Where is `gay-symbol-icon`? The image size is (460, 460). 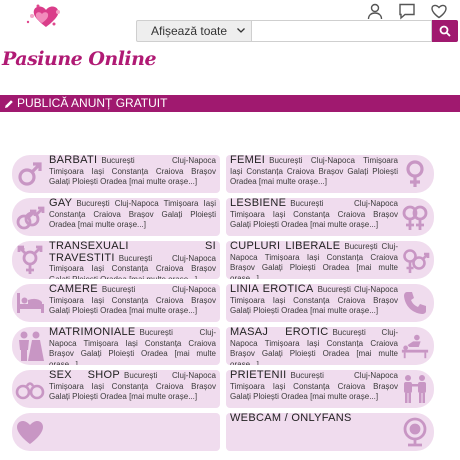
gay-symbol-icon is located at coordinates (30, 217).